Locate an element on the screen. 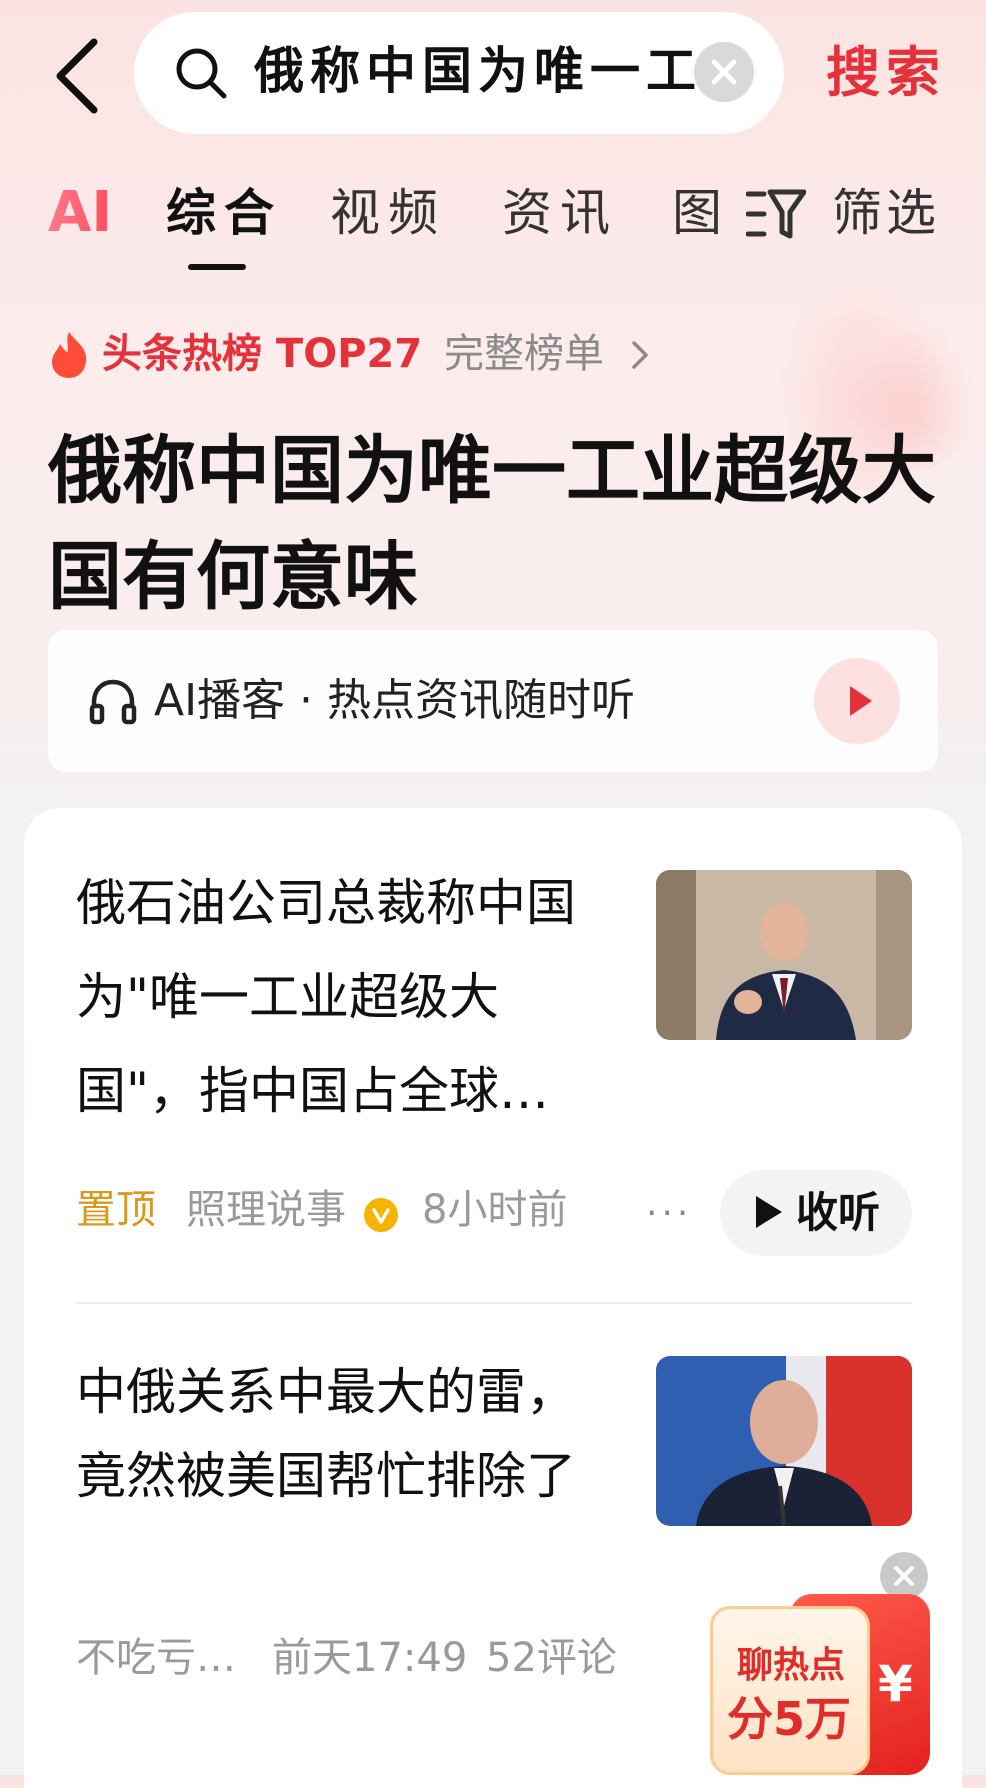 The width and height of the screenshot is (986, 1788). promo-card: 聊热点 分5万 is located at coordinates (790, 1690).